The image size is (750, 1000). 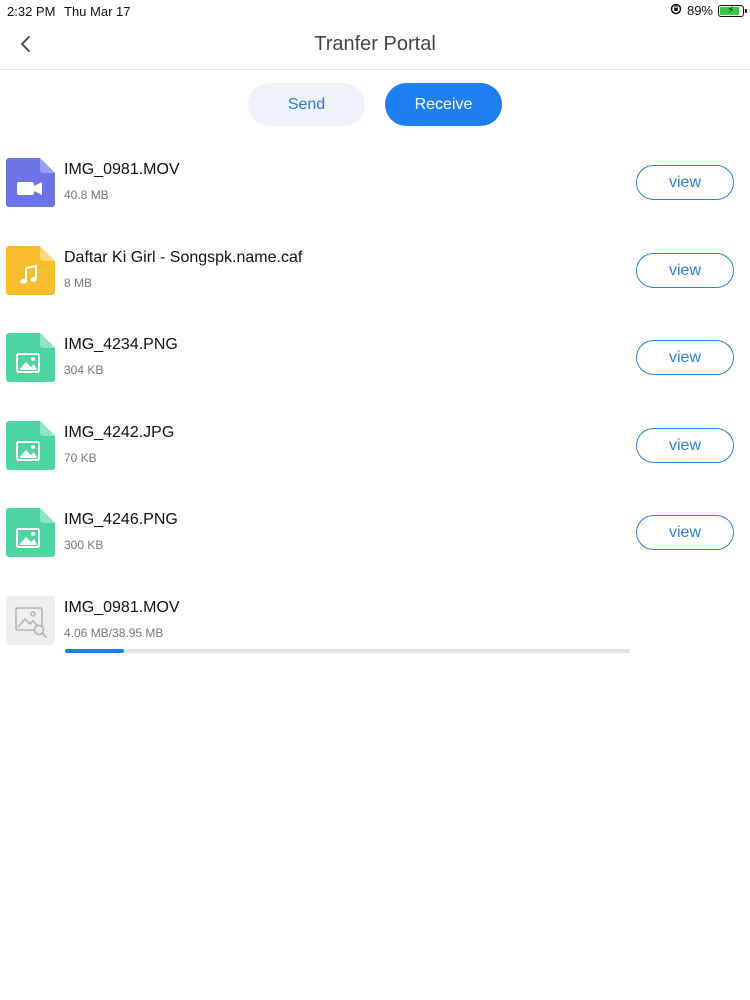 What do you see at coordinates (443, 104) in the screenshot?
I see `tab-receive: Receive` at bounding box center [443, 104].